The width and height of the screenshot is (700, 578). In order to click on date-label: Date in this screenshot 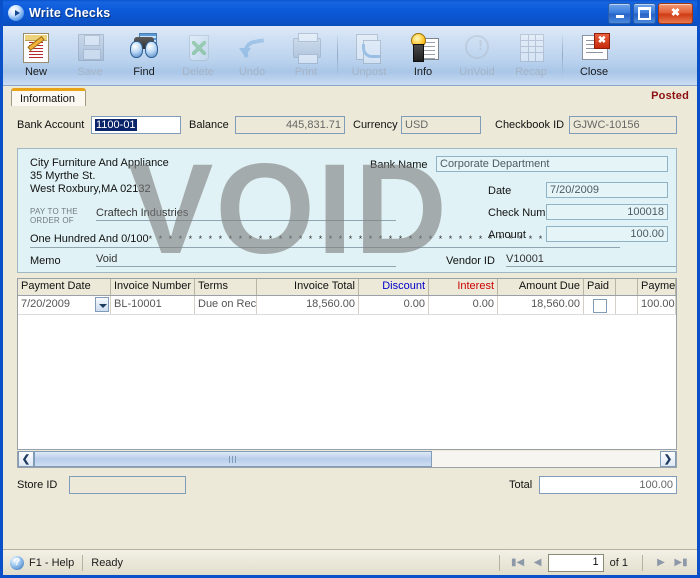, I will do `click(500, 191)`.